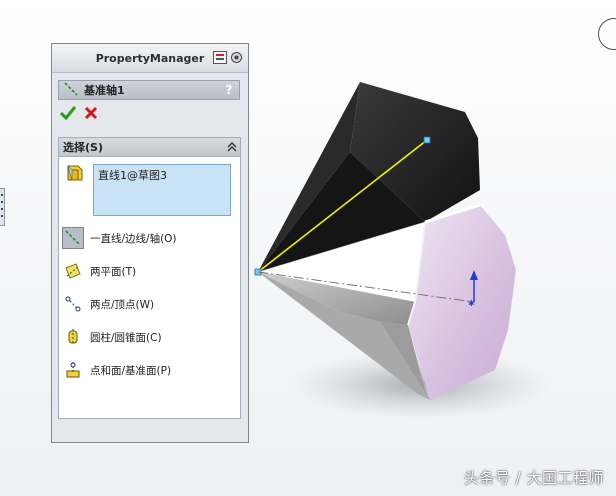  I want to click on ok-check-icon, so click(68, 114).